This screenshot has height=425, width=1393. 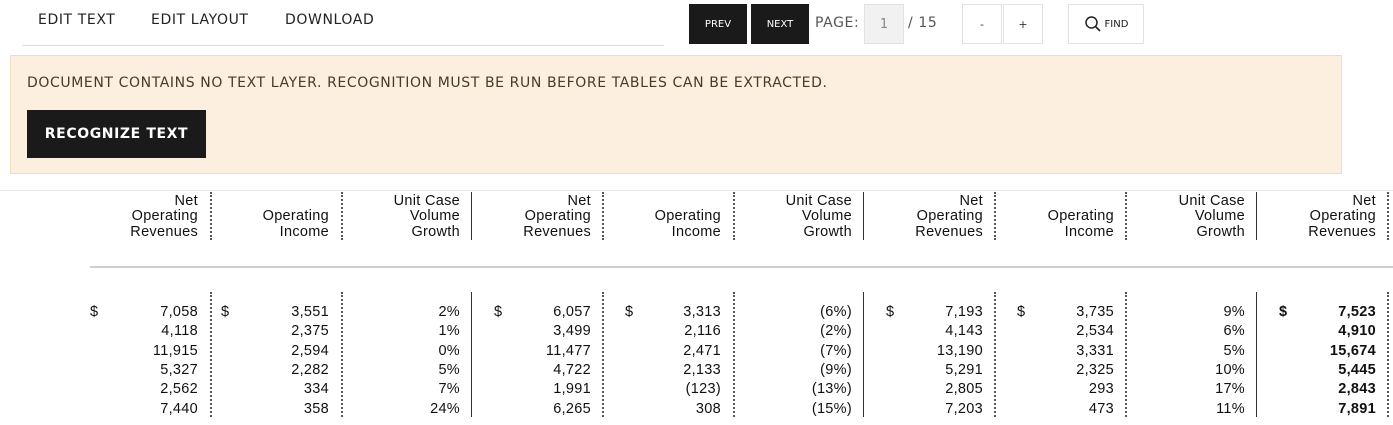 What do you see at coordinates (572, 389) in the screenshot?
I see `table-cell: 1,991` at bounding box center [572, 389].